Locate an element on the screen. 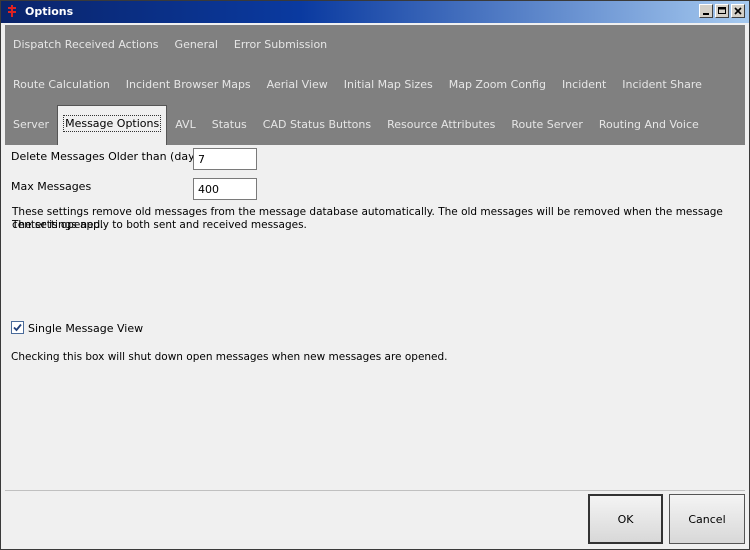  ok-button: OK is located at coordinates (625, 519).